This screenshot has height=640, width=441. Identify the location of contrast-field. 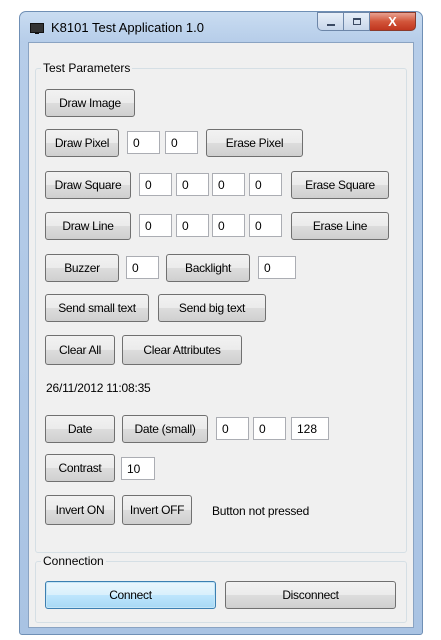
(138, 468).